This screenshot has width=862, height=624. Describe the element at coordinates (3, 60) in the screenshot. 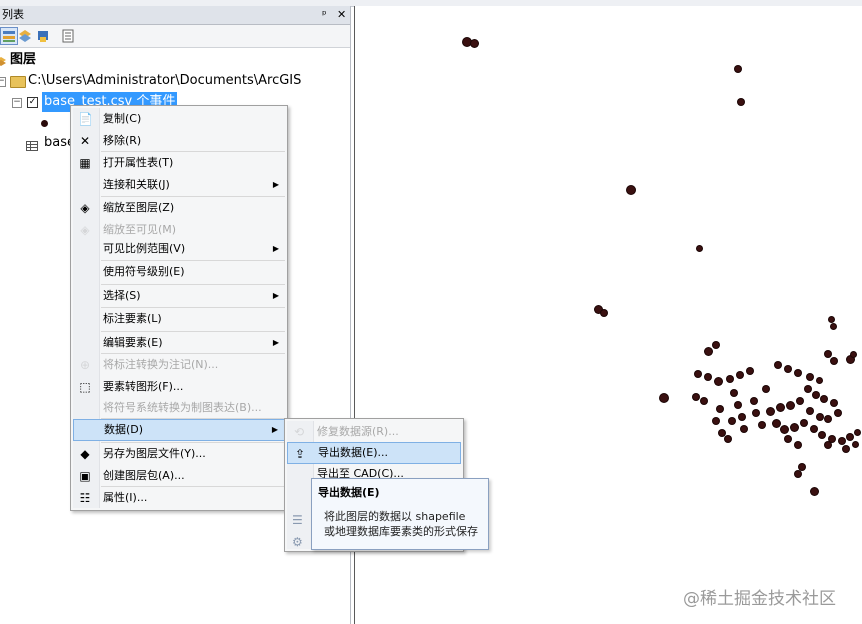

I see `layers-icon` at that location.